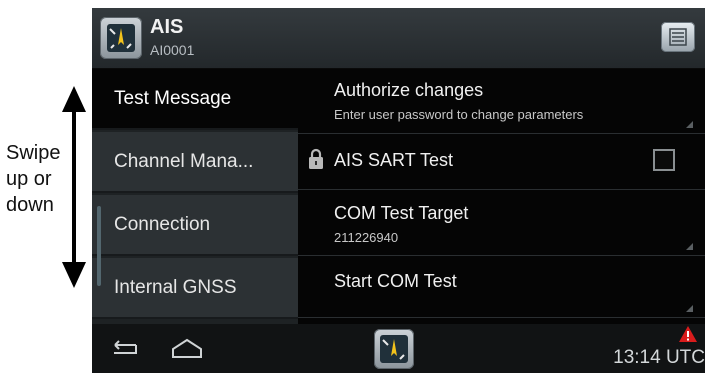 The height and width of the screenshot is (373, 705). Describe the element at coordinates (501, 287) in the screenshot. I see `start-com-test-row: Start COM Test` at that location.